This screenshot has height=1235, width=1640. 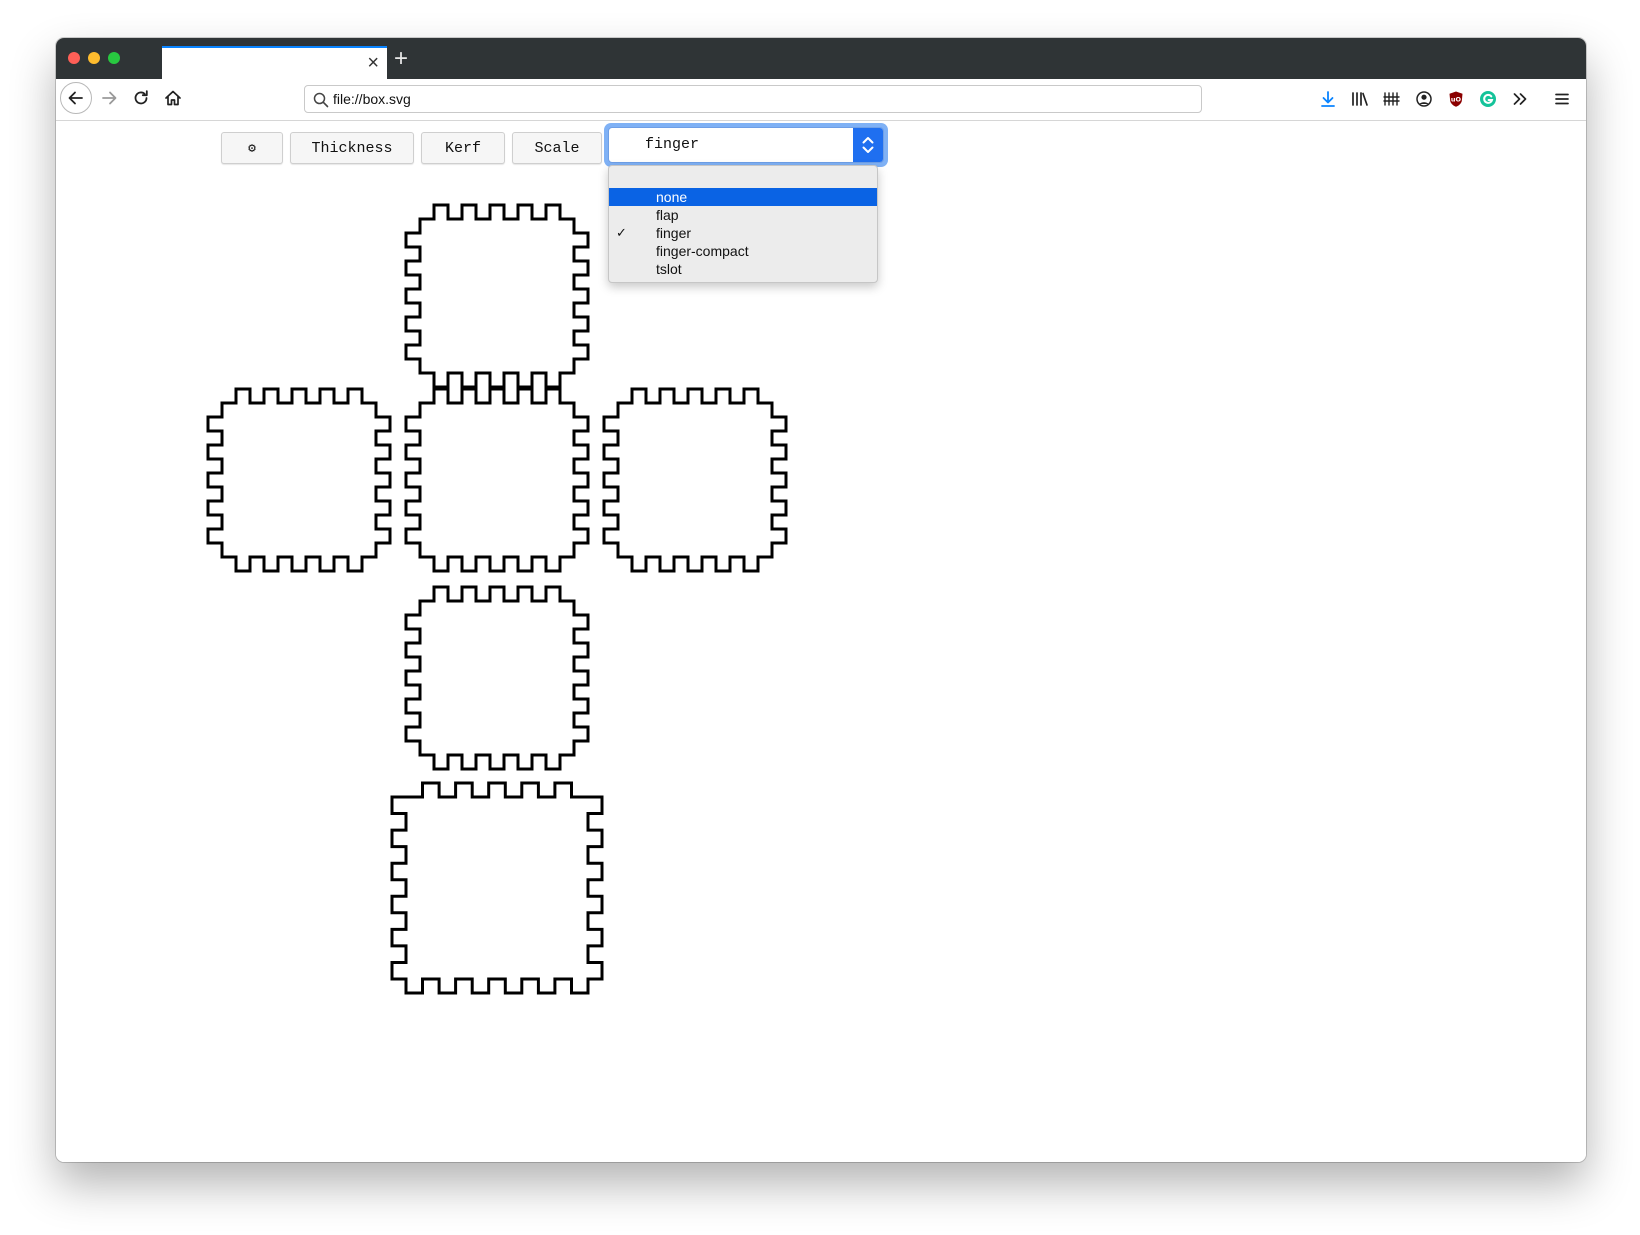 I want to click on gear-icon: ⚙, so click(x=252, y=148).